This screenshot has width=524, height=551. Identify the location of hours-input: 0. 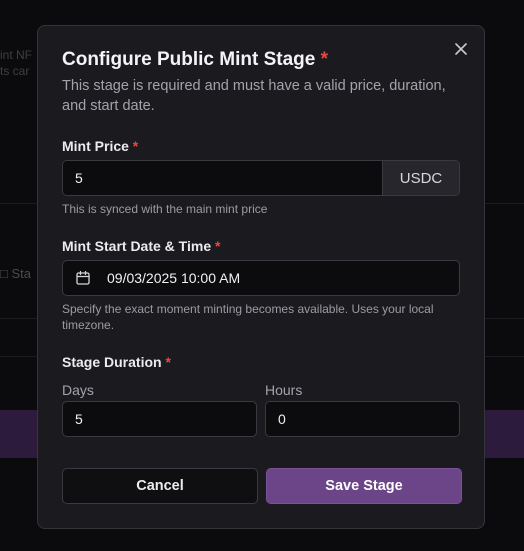
(362, 419).